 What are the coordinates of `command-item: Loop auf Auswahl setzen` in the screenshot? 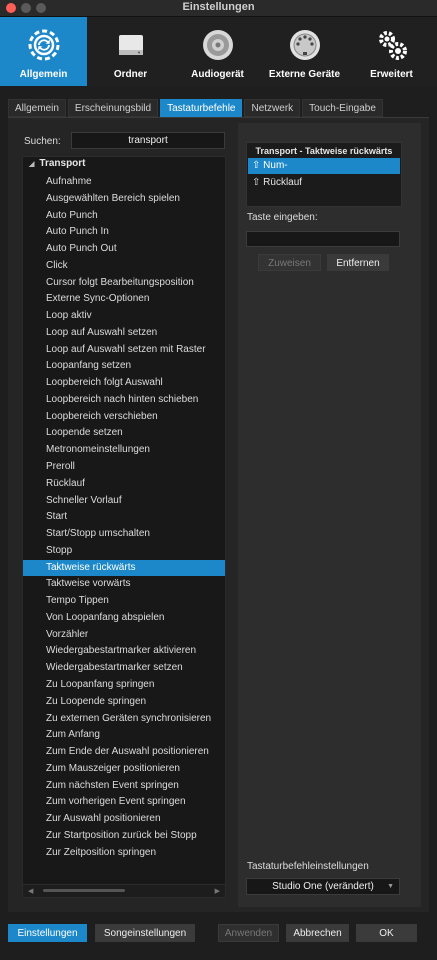 It's located at (124, 333).